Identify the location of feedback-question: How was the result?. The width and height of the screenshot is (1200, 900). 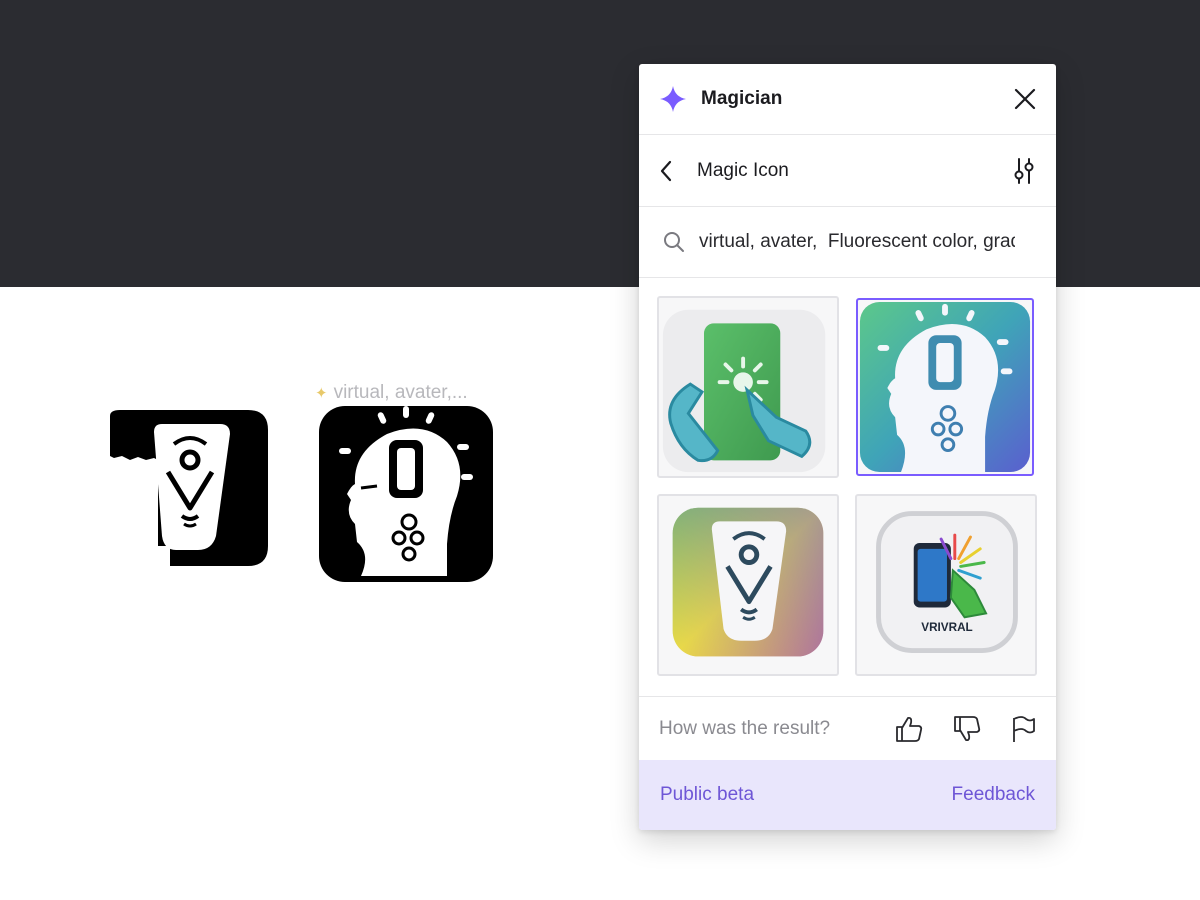
(745, 728).